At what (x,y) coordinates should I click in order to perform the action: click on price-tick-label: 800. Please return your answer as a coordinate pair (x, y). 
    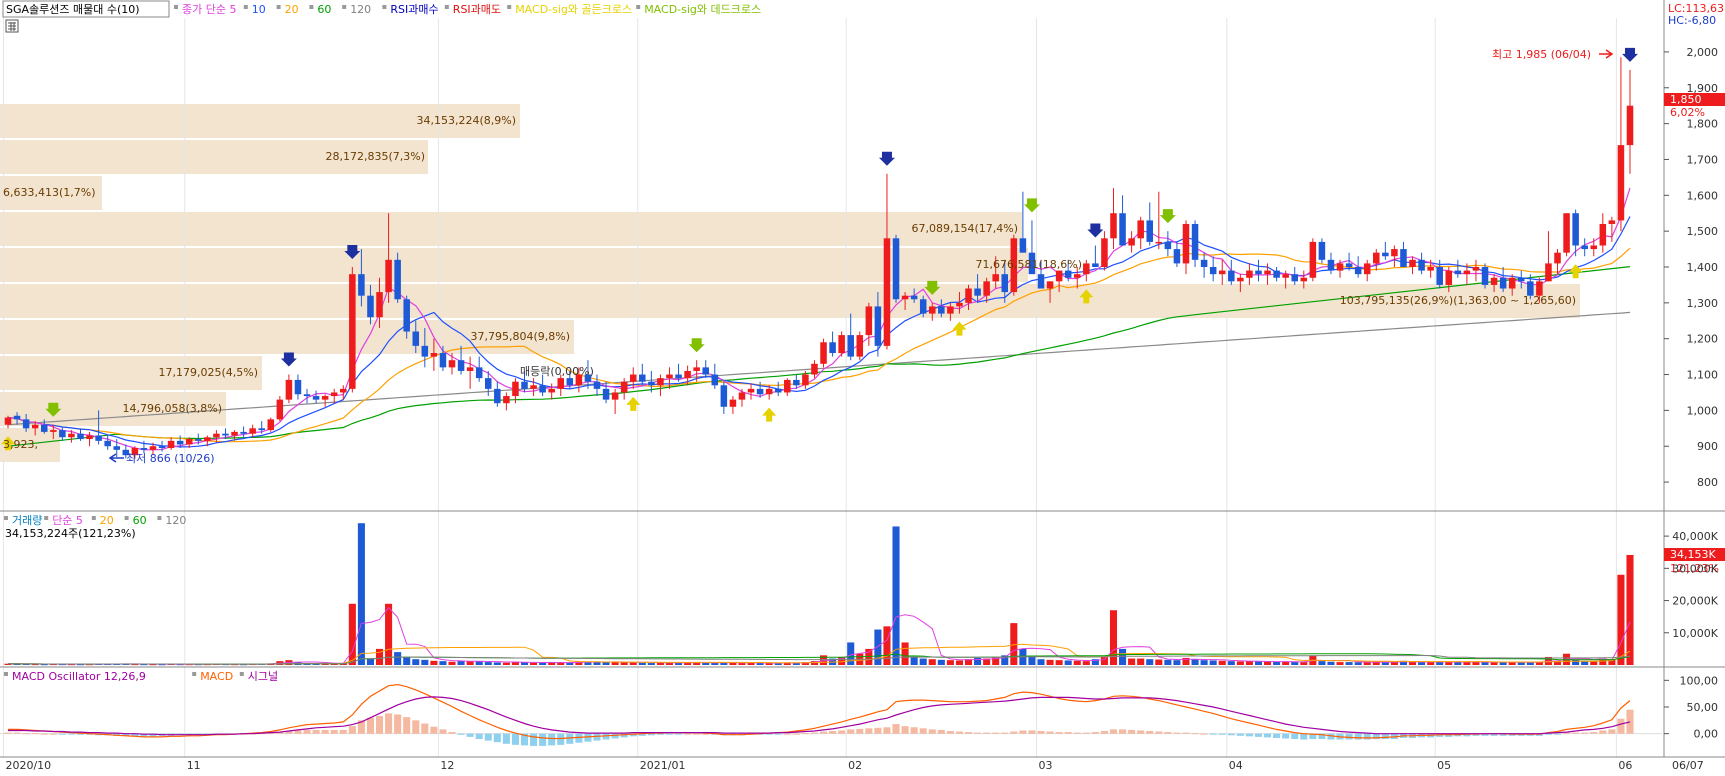
    Looking at the image, I should click on (1707, 482).